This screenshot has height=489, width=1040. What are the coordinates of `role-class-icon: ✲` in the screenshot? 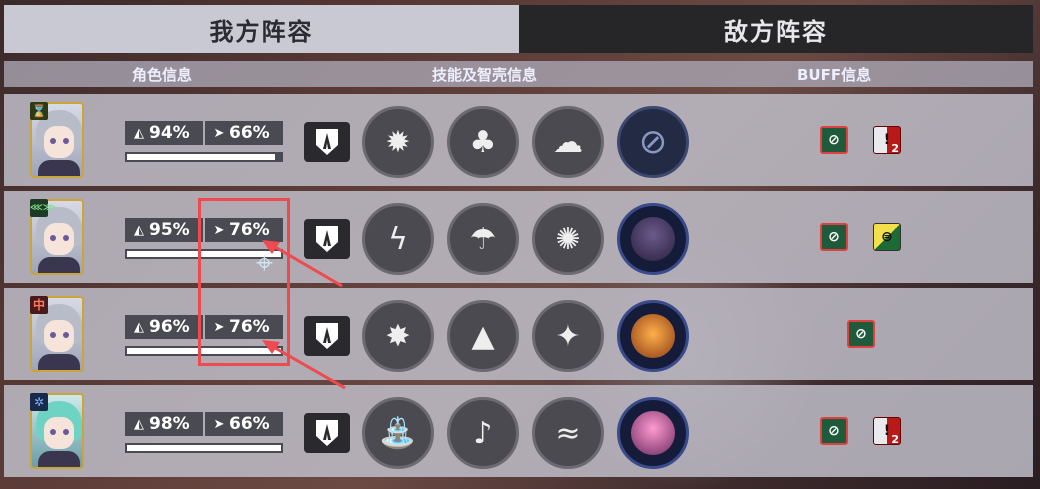 It's located at (39, 402).